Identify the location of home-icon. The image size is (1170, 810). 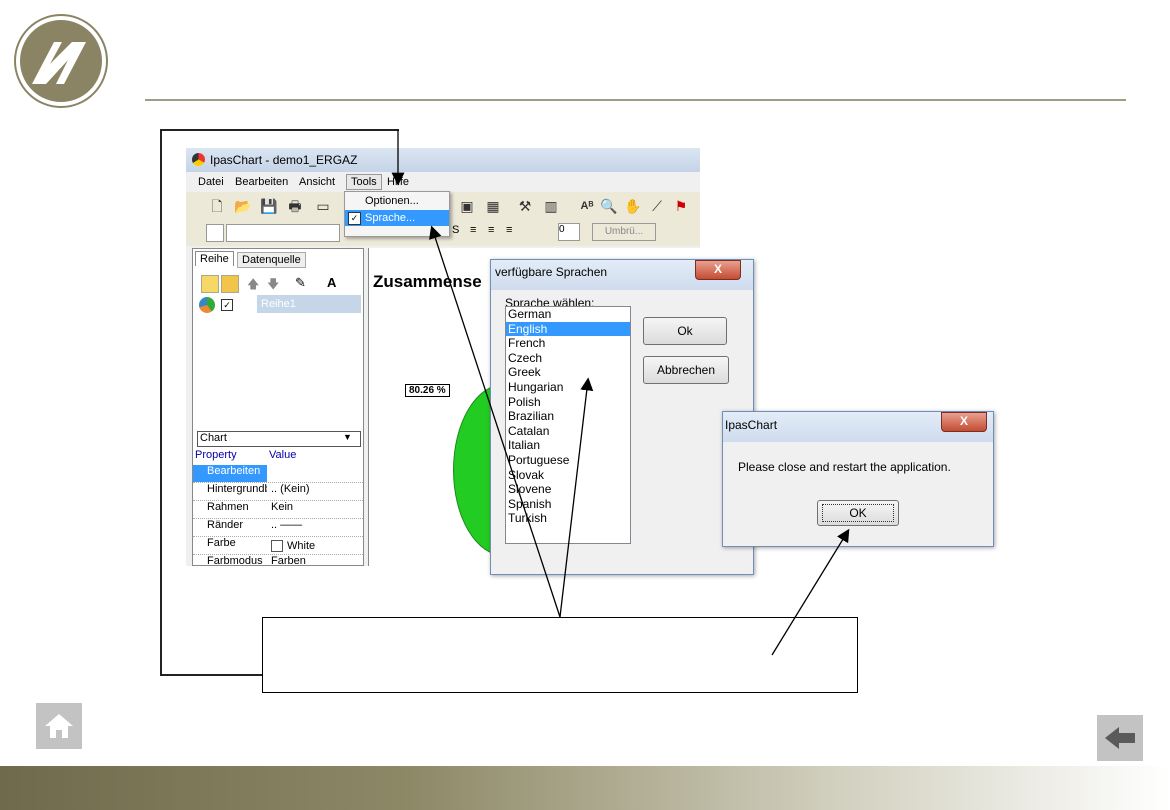
(59, 726).